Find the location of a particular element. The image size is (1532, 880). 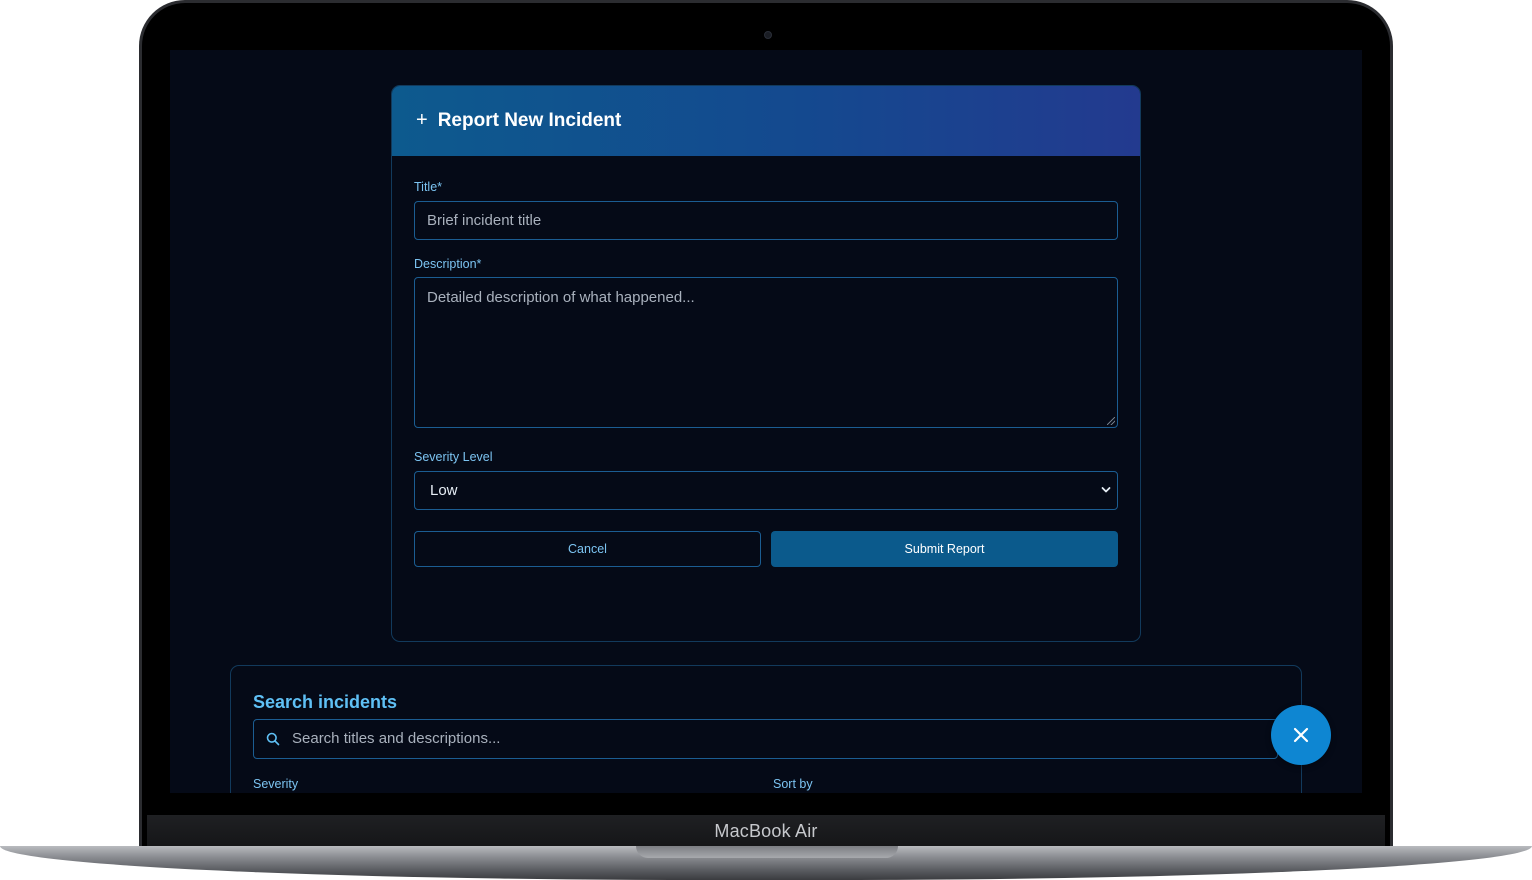

severity-level-label: Severity Level is located at coordinates (453, 457).